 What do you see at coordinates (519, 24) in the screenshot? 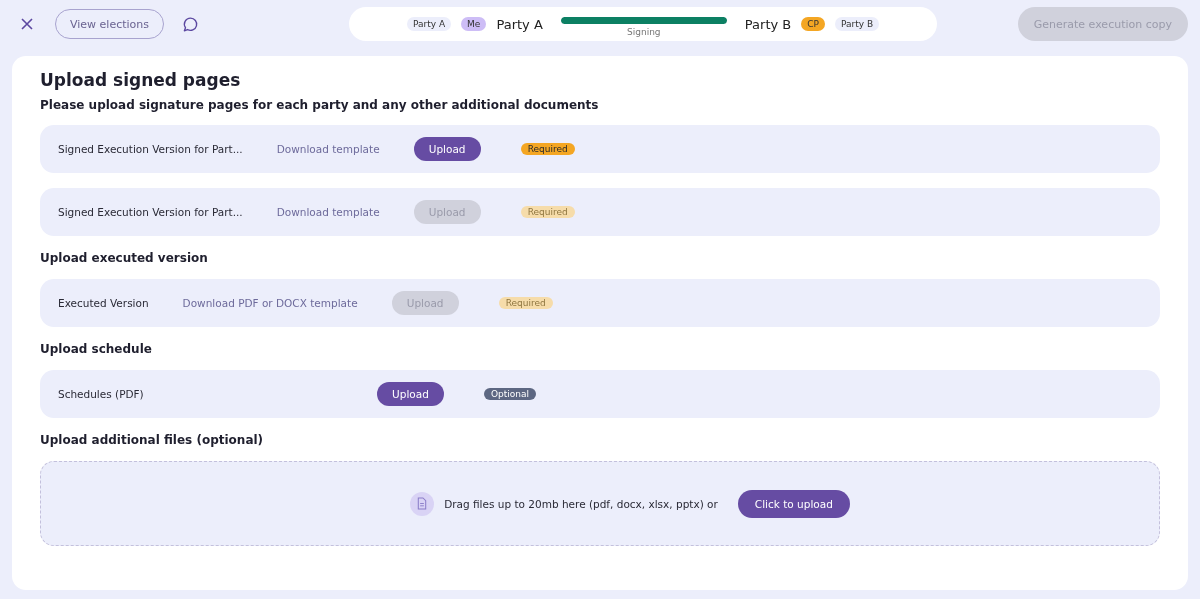
I see `party-name: Party A` at bounding box center [519, 24].